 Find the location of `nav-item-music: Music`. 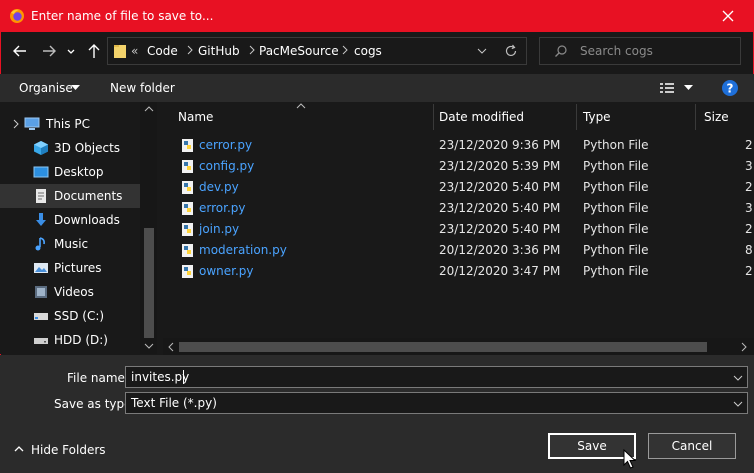

nav-item-music: Music is located at coordinates (70, 244).